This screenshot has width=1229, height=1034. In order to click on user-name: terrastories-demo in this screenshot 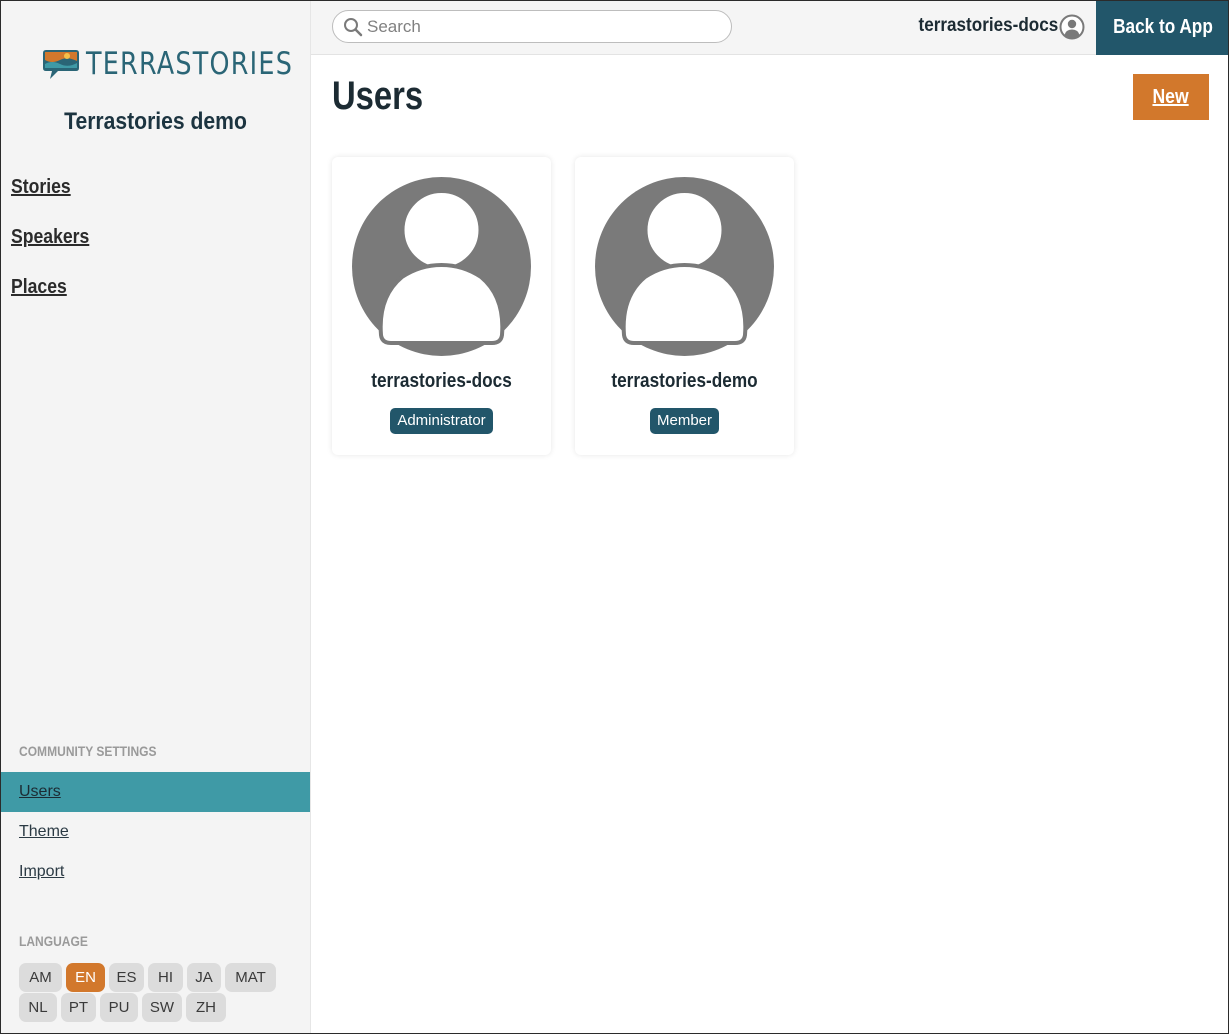, I will do `click(684, 381)`.